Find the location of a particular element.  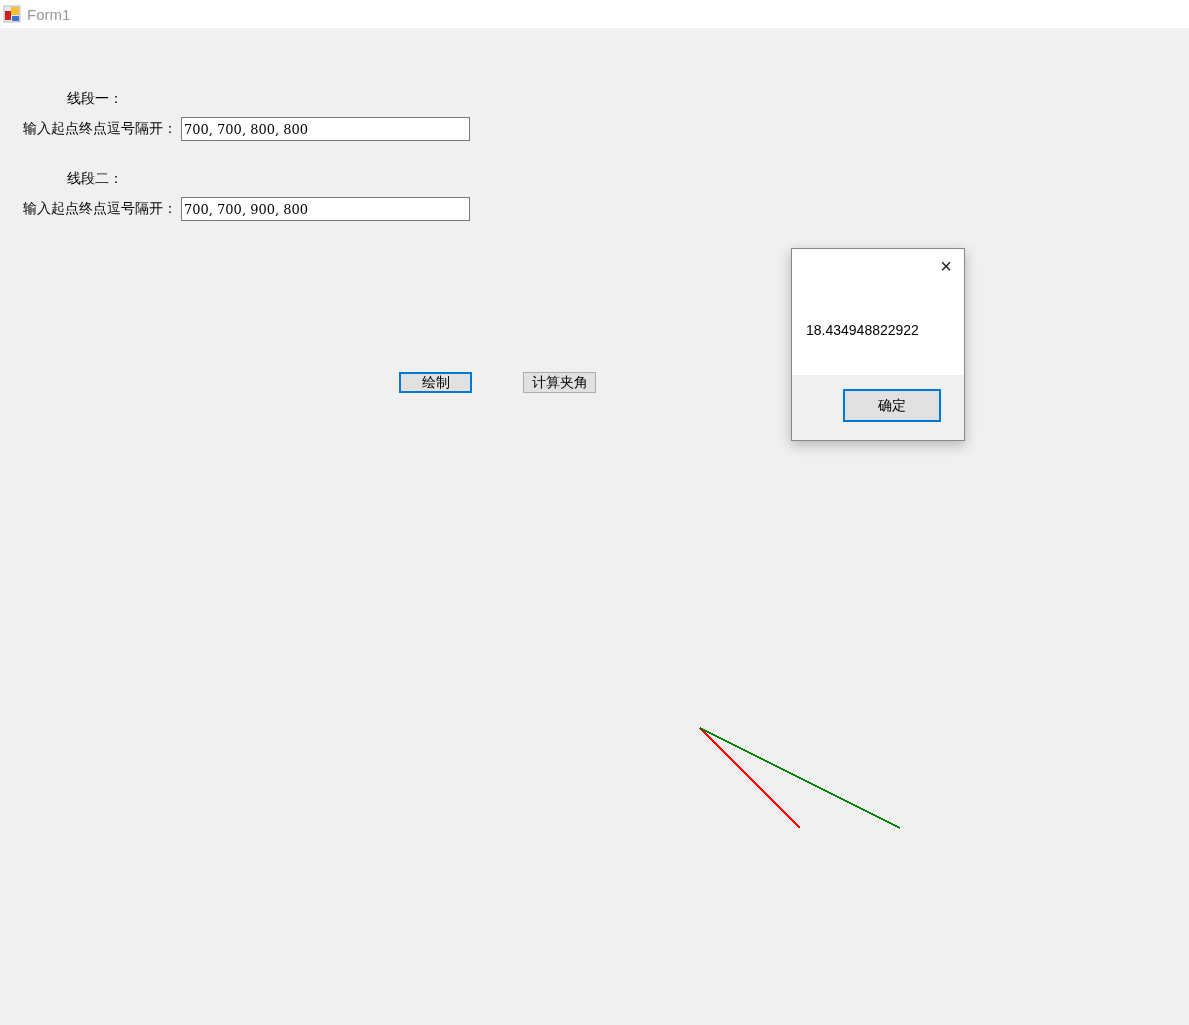

dialog-message: 18.434948822922 is located at coordinates (862, 330).